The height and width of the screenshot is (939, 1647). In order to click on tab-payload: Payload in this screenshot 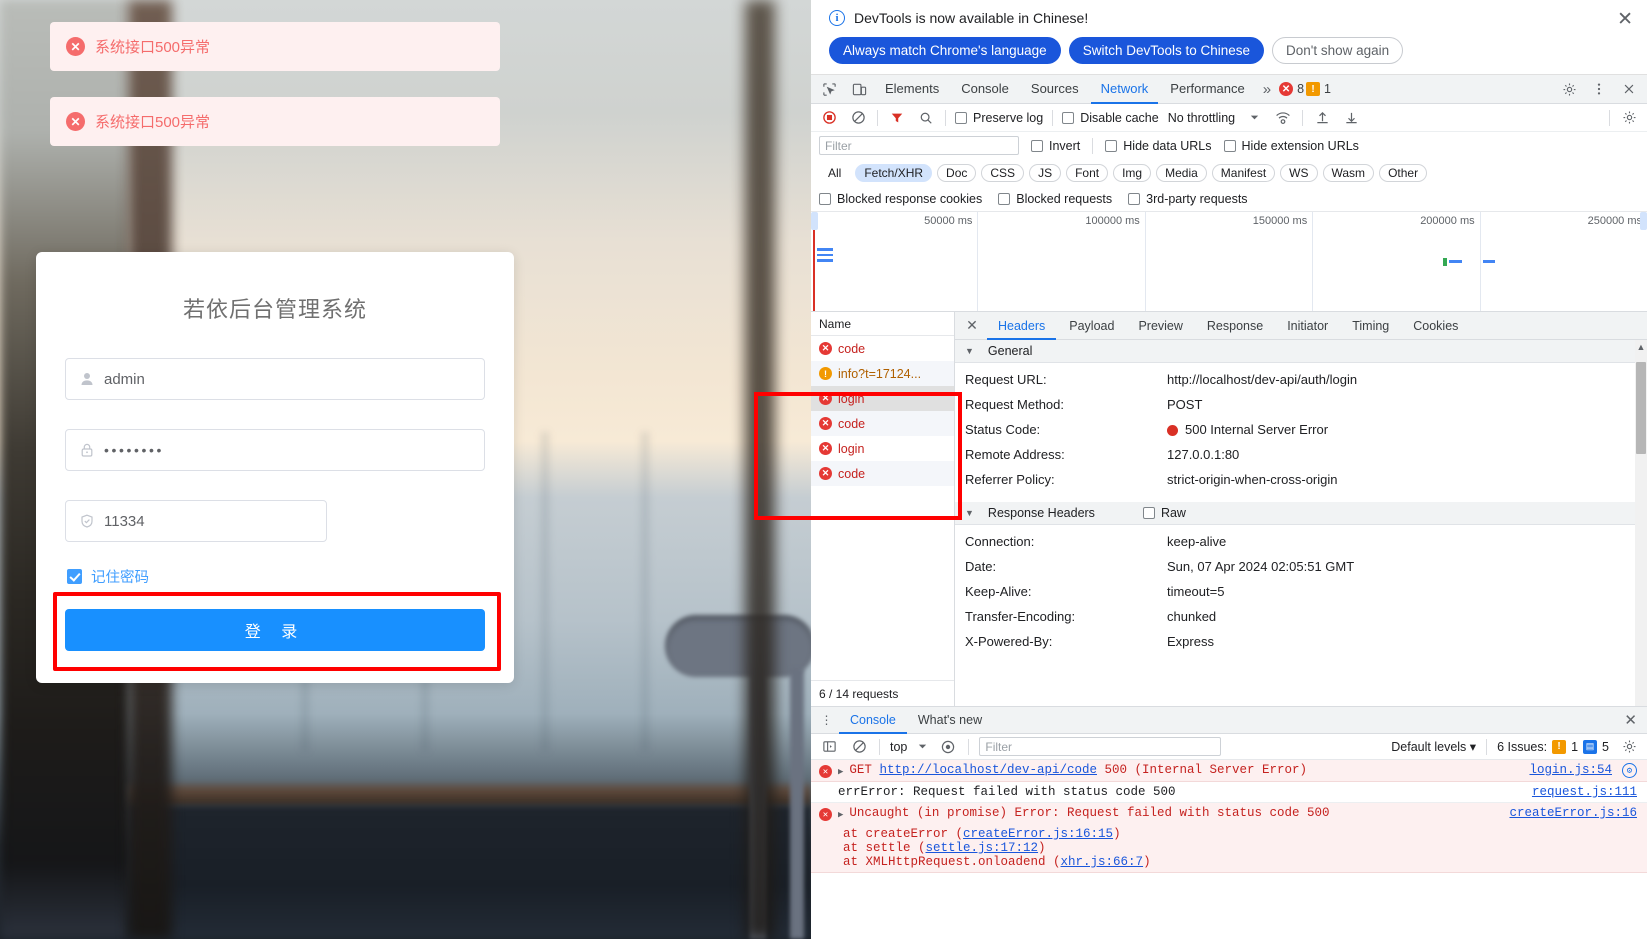, I will do `click(1091, 326)`.